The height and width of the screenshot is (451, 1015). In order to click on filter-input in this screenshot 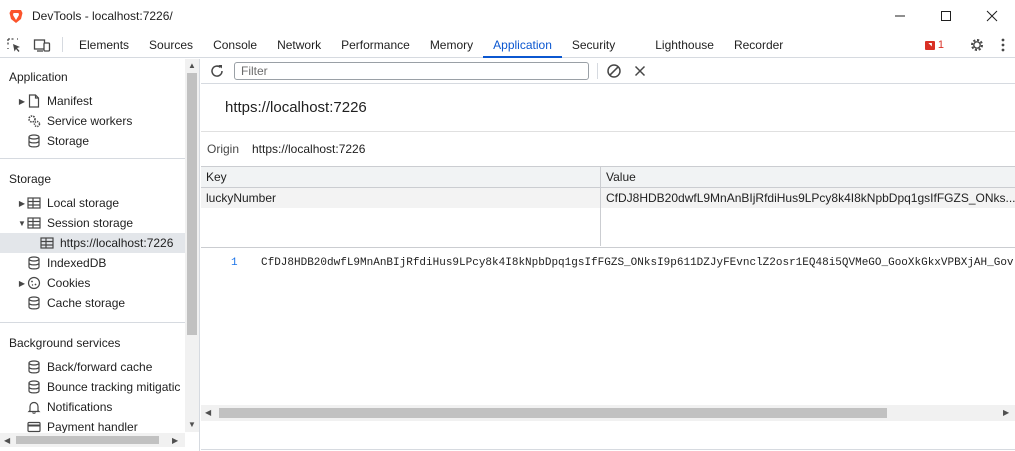, I will do `click(411, 71)`.